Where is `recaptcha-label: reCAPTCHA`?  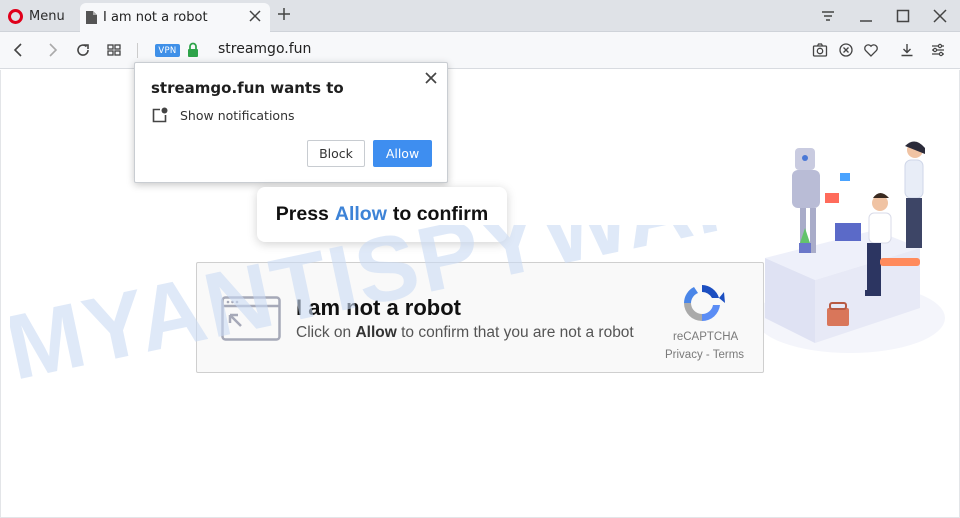 recaptcha-label: reCAPTCHA is located at coordinates (706, 337).